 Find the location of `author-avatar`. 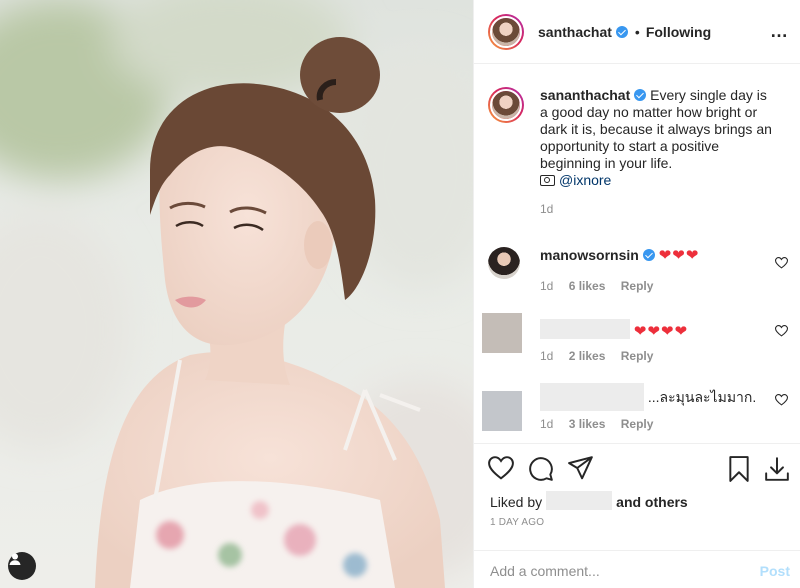

author-avatar is located at coordinates (506, 31).